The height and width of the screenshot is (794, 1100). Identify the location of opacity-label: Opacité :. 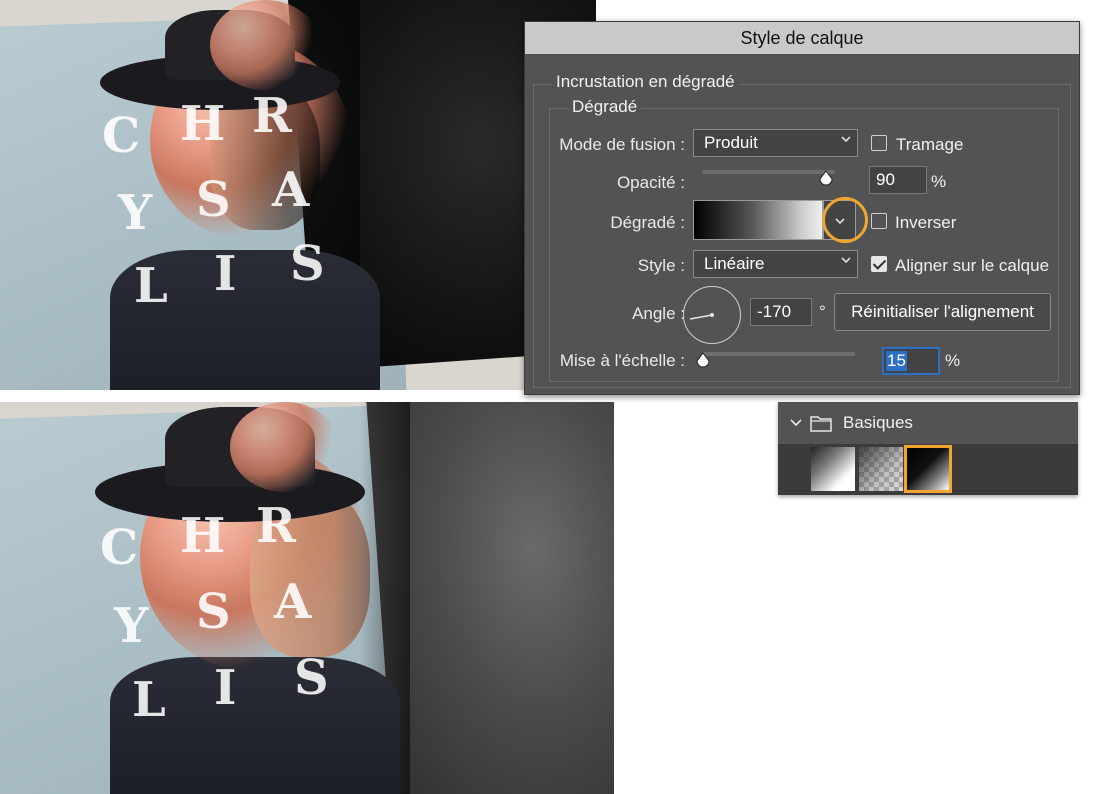
(650, 182).